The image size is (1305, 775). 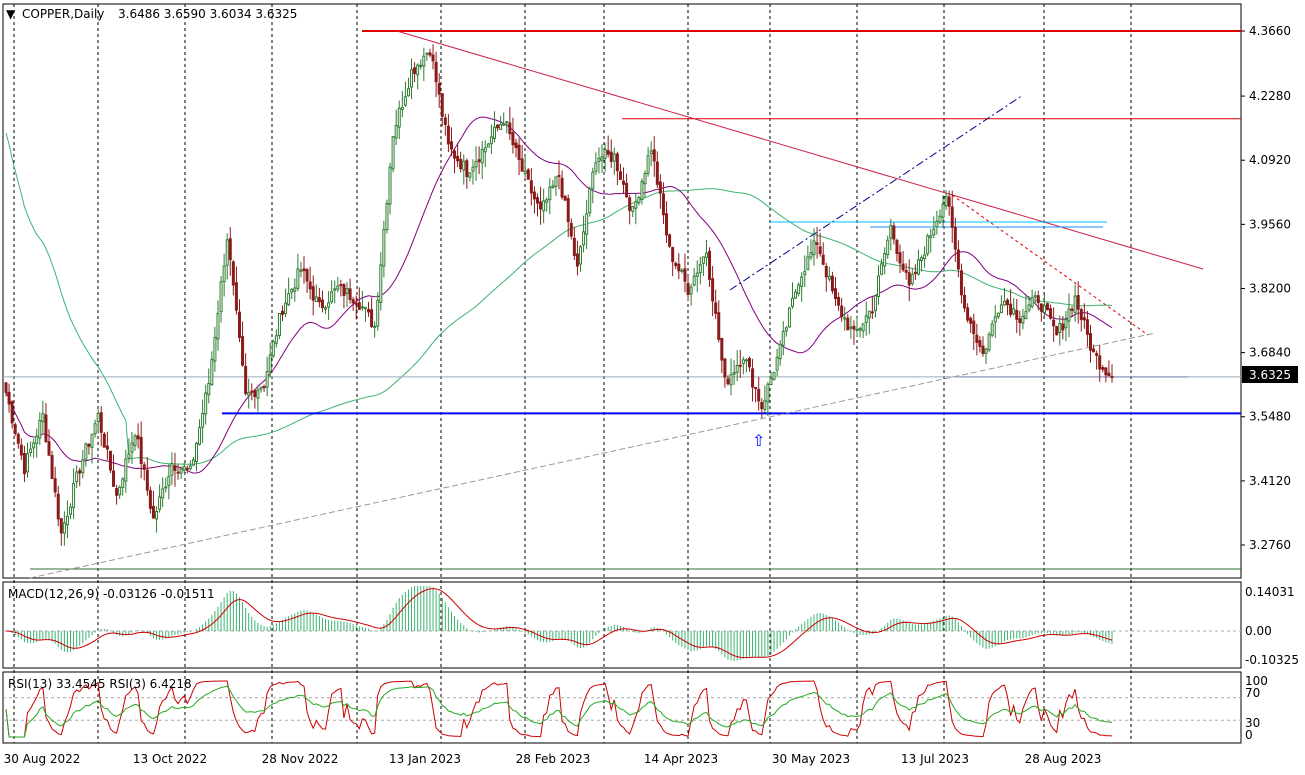 I want to click on time-tick-label: 28 Feb 2023, so click(x=553, y=759).